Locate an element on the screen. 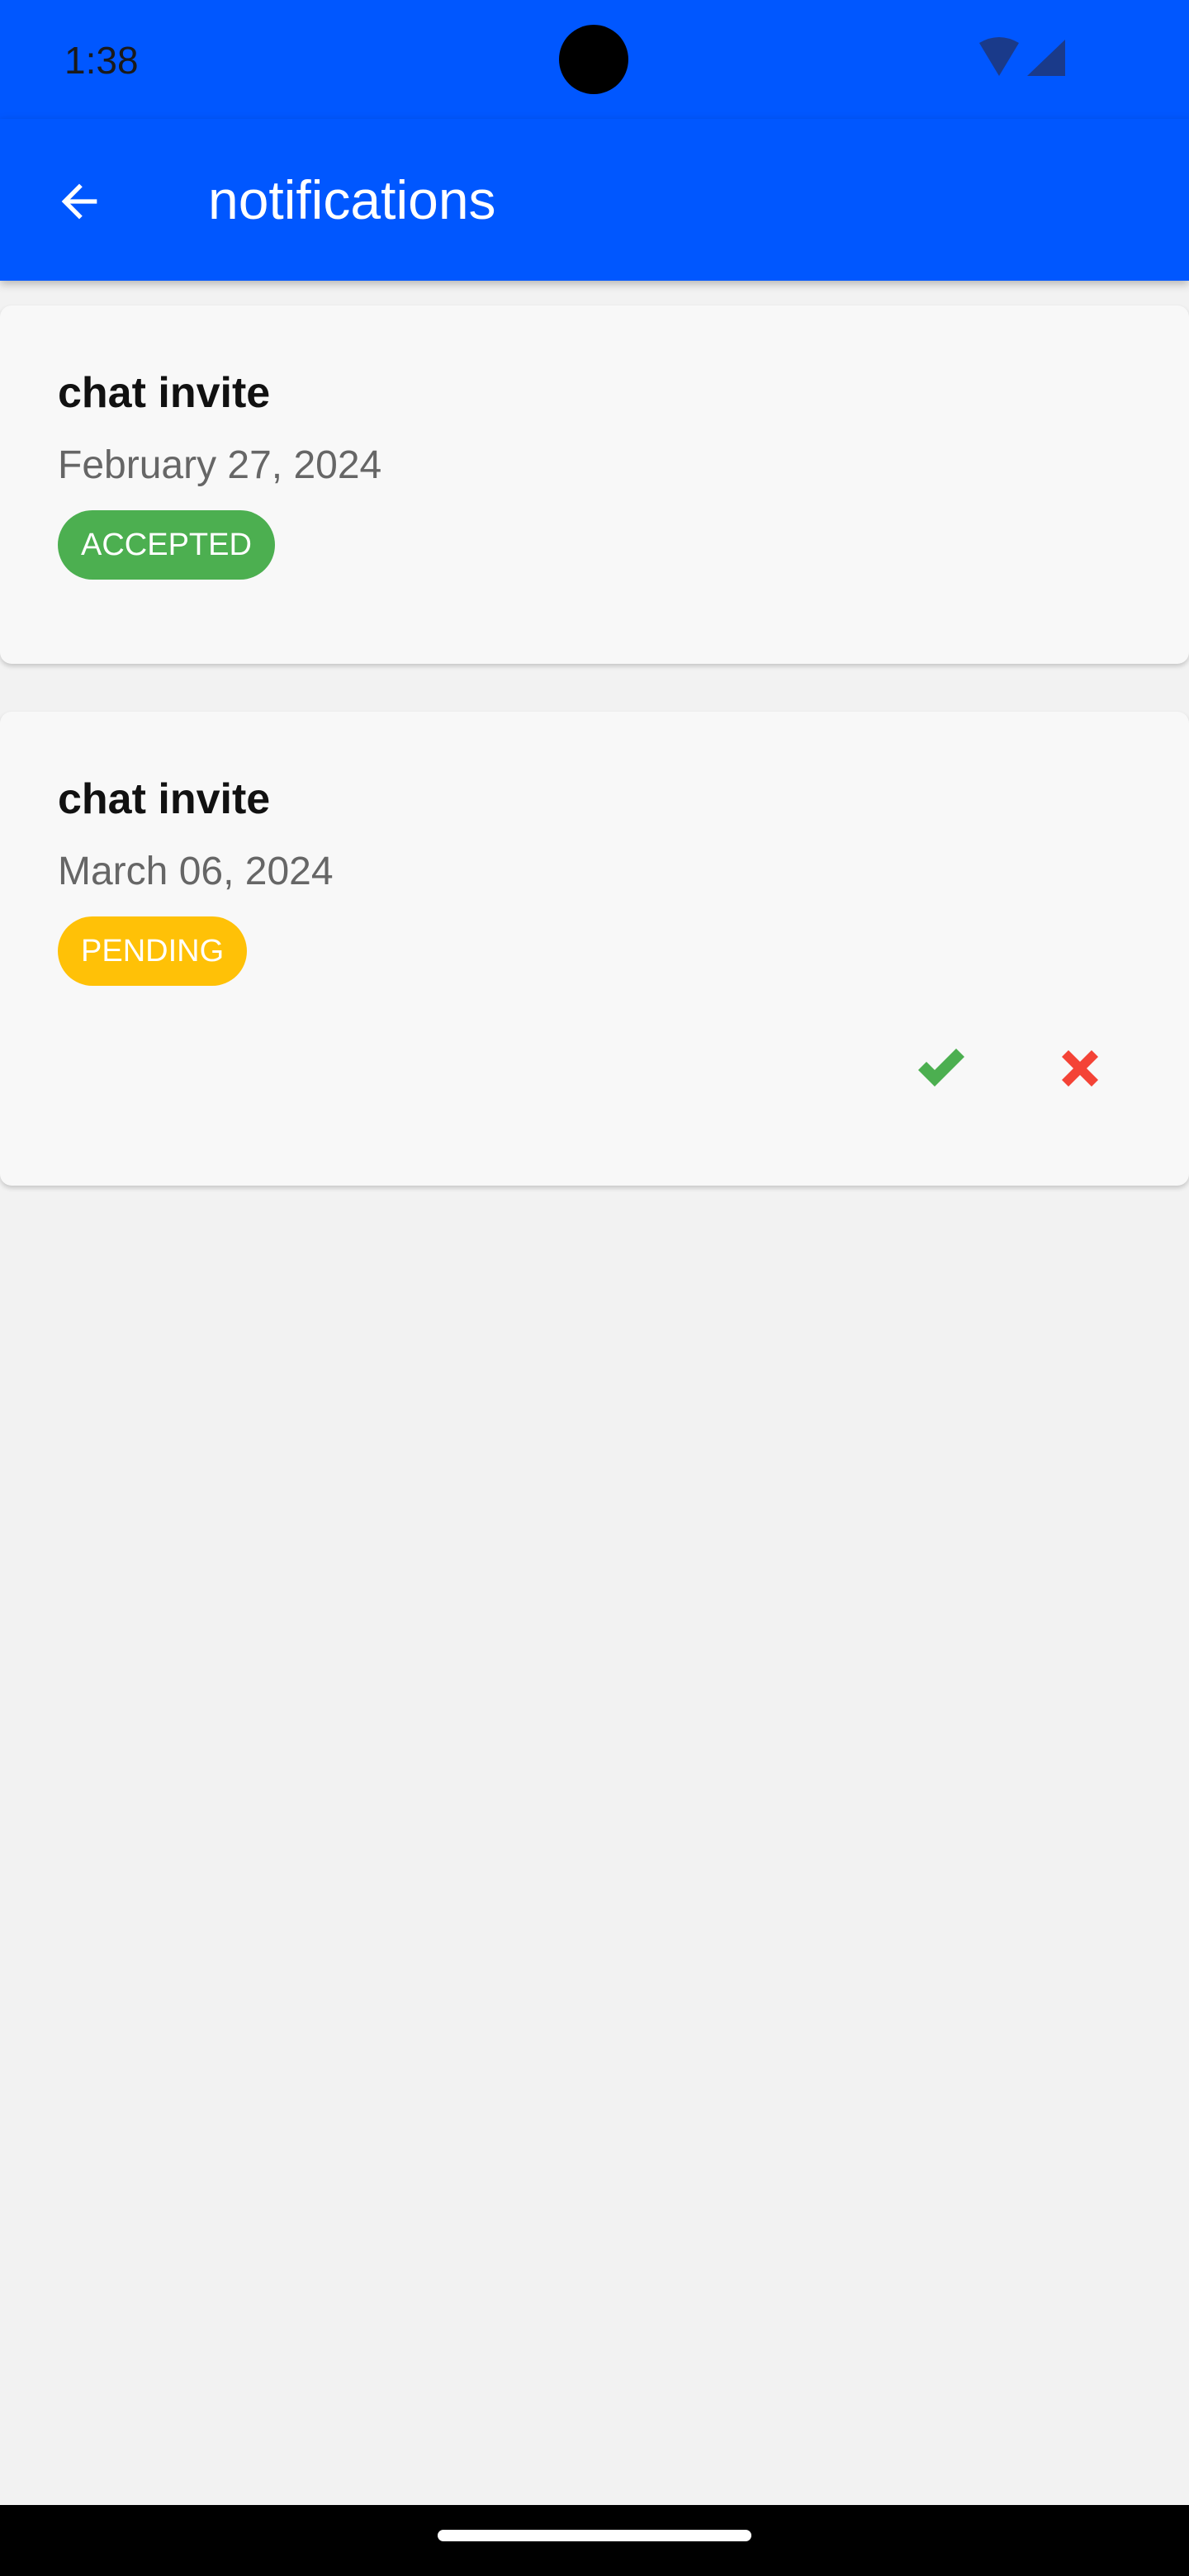 The image size is (1189, 2576). back-button is located at coordinates (79, 201).